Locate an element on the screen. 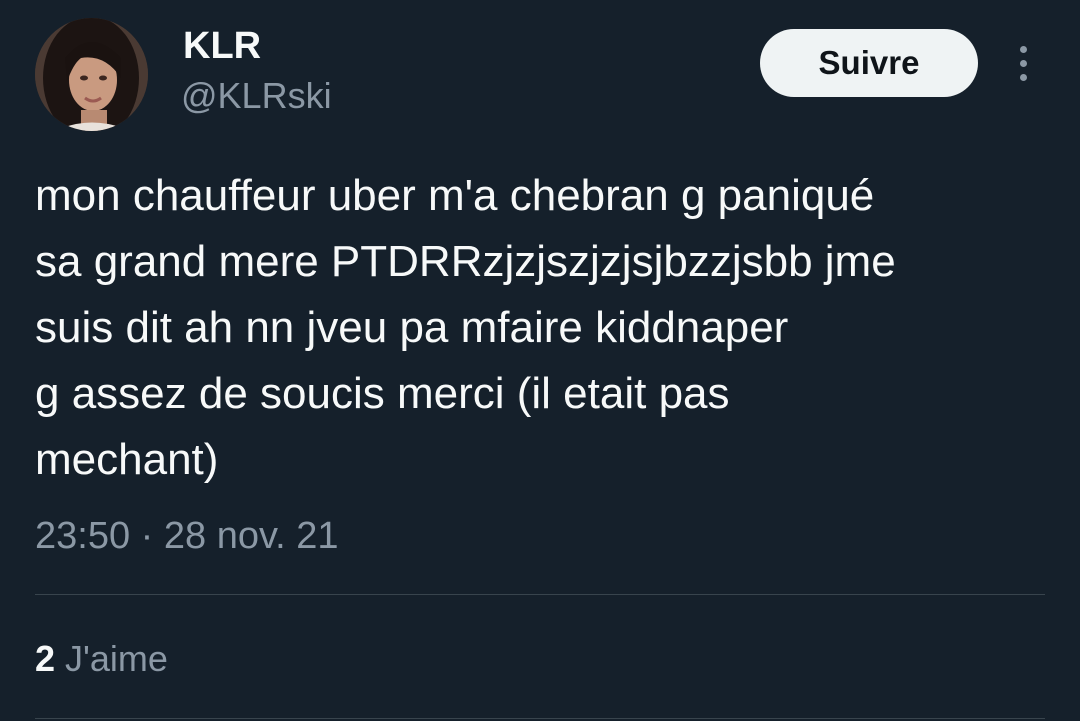 Image resolution: width=1080 pixels, height=721 pixels. likes-label: J'aime is located at coordinates (111, 658).